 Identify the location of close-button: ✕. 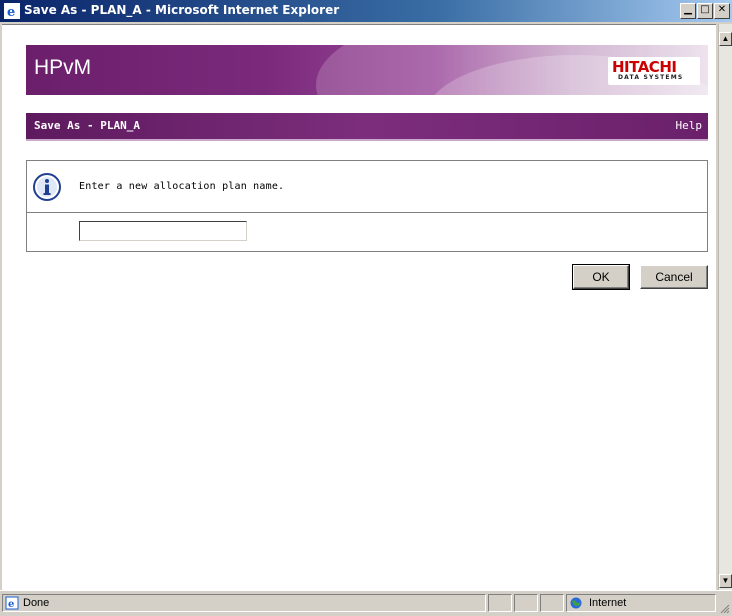
(722, 11).